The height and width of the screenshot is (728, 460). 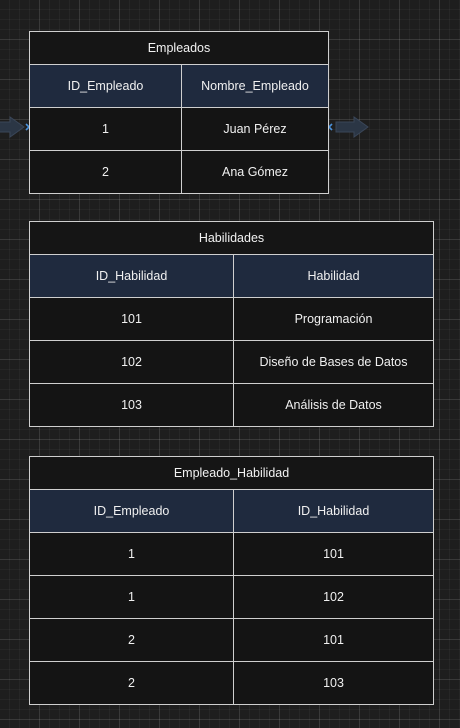 What do you see at coordinates (231, 473) in the screenshot?
I see `table-title: Empleado_Habilidad` at bounding box center [231, 473].